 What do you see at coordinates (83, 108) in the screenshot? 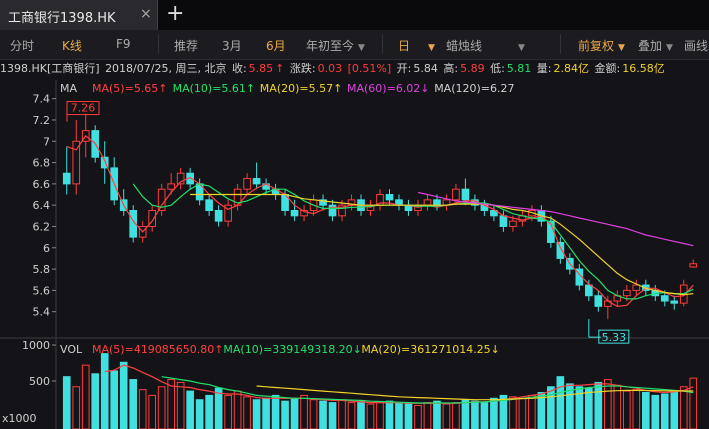
I see `high-annotation-label: 7.26` at bounding box center [83, 108].